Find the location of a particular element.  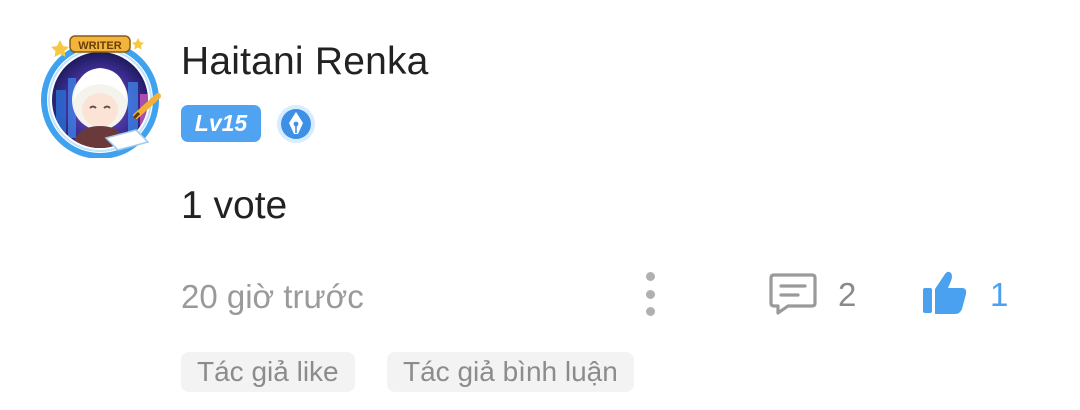

more-vertical-icon is located at coordinates (650, 276).